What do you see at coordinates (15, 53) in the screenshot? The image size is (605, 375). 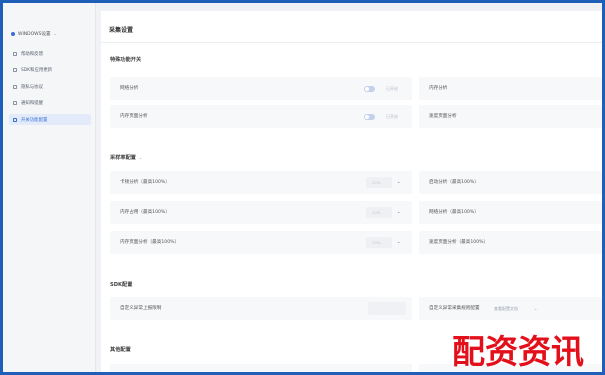 I see `help-icon` at bounding box center [15, 53].